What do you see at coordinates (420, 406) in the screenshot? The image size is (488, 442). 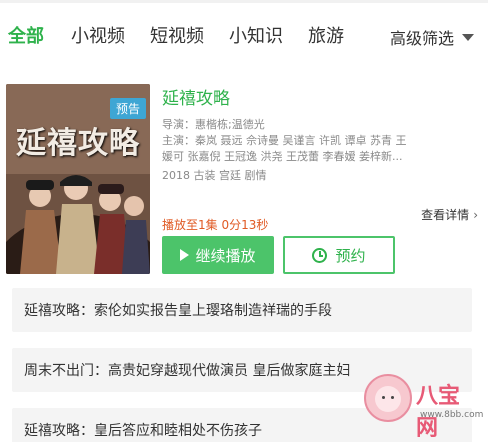 I see `site-watermark: 八宝网 www.8bb.com` at bounding box center [420, 406].